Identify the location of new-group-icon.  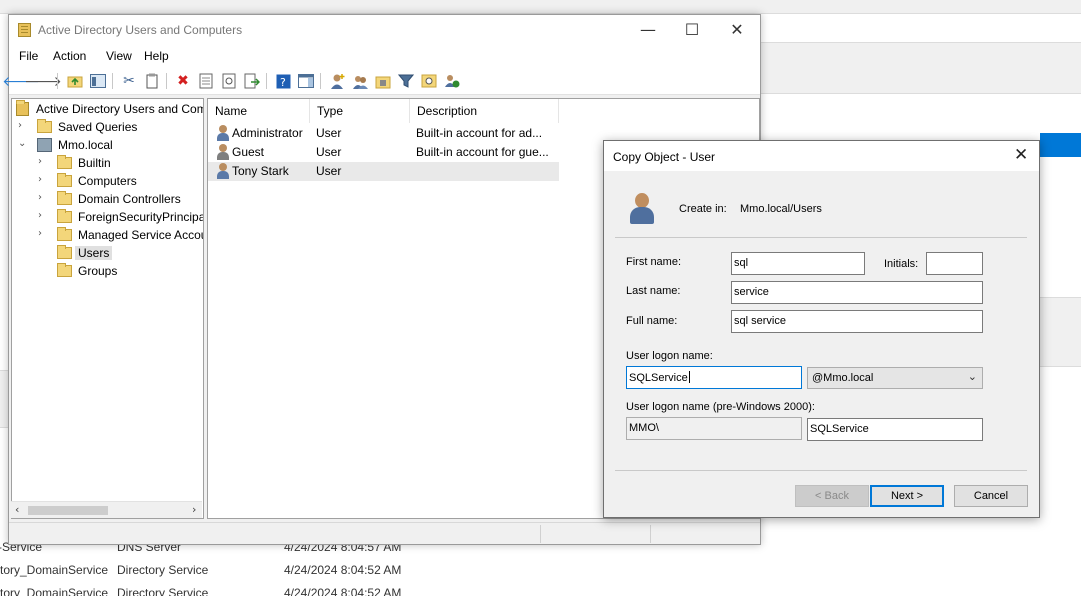
(360, 81).